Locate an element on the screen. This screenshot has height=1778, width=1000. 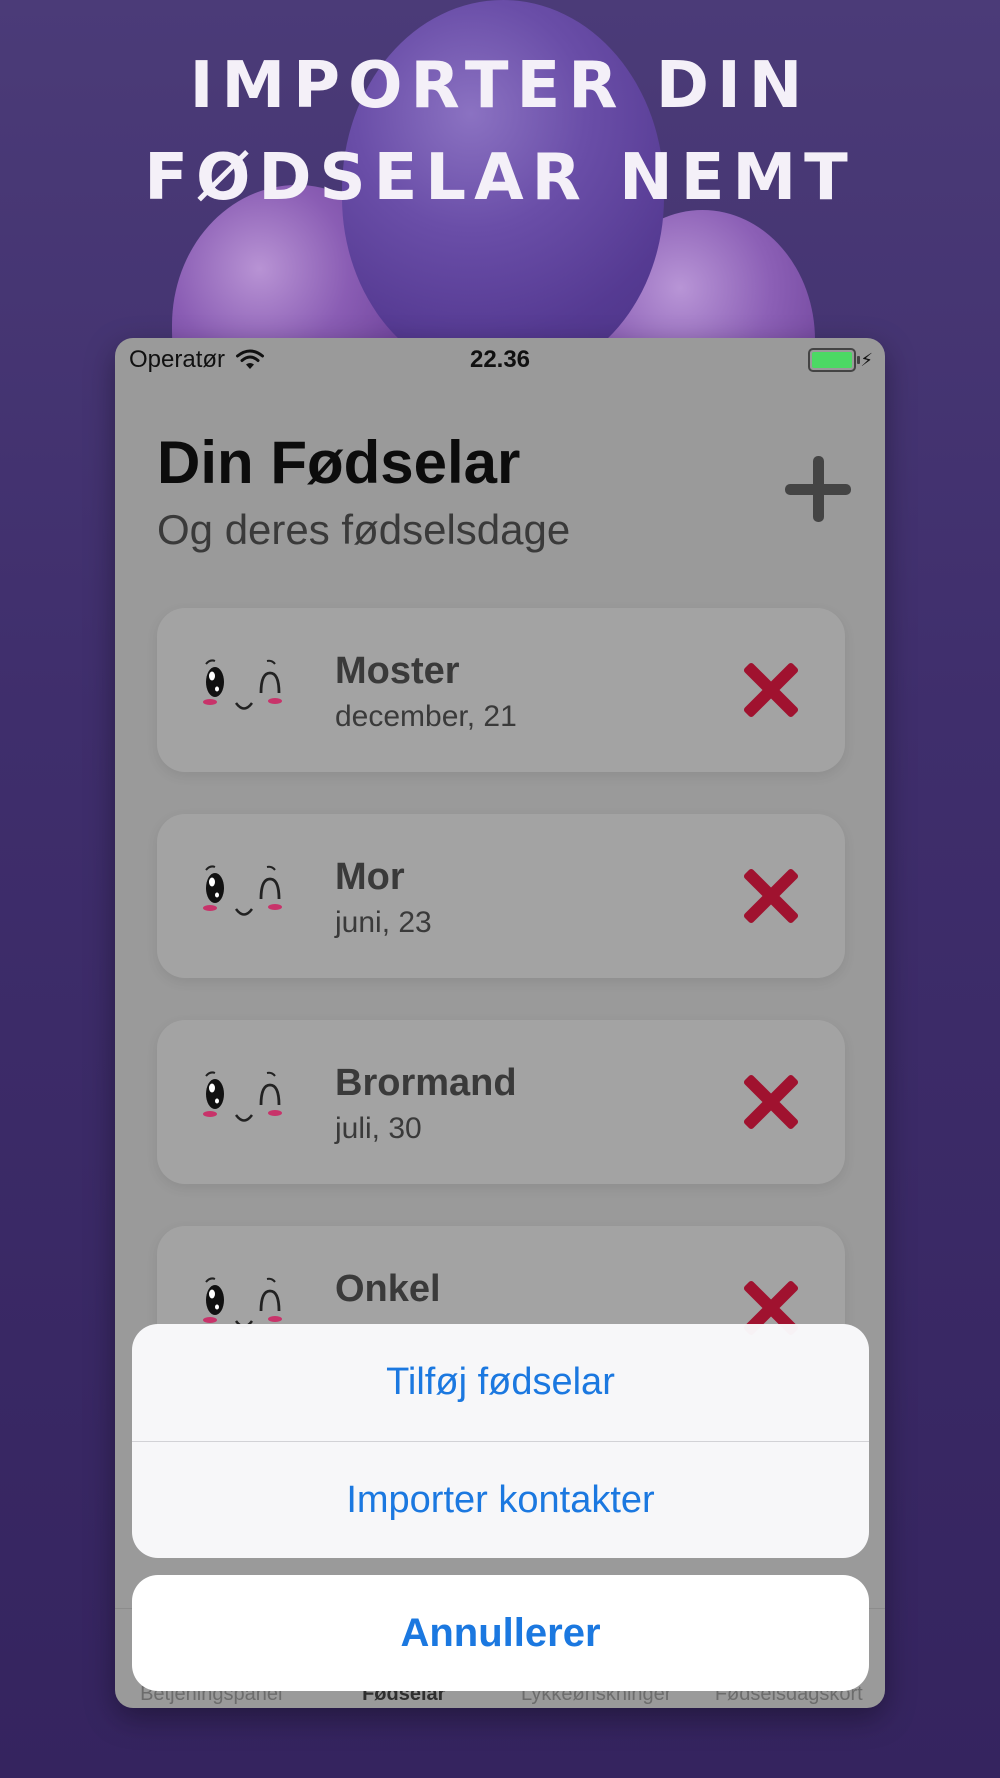
headline-line-1: IMPORTER DIN is located at coordinates (500, 86).